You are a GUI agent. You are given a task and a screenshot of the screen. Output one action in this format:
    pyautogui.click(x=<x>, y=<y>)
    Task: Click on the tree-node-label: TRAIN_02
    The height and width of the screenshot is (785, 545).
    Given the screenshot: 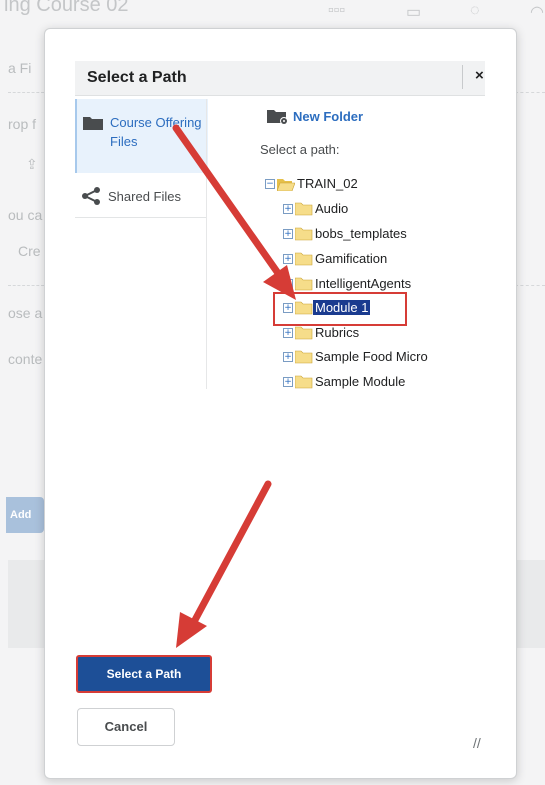 What is the action you would take?
    pyautogui.click(x=327, y=183)
    